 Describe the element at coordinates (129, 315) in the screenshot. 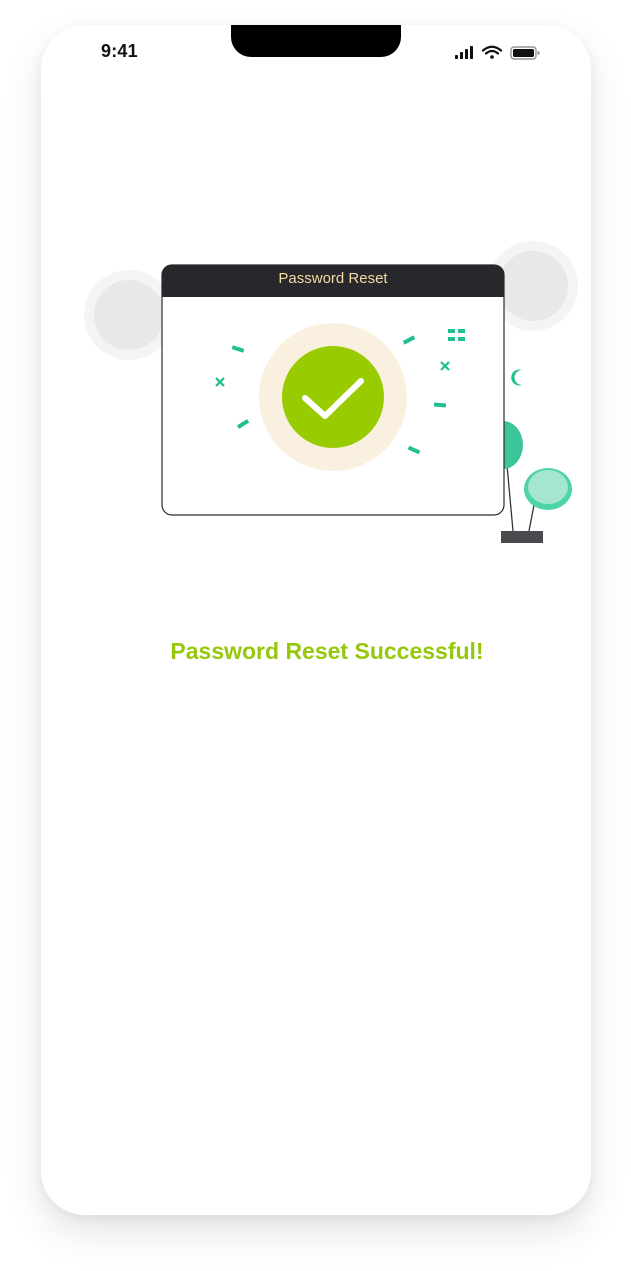

I see `decorative-circle-left` at that location.